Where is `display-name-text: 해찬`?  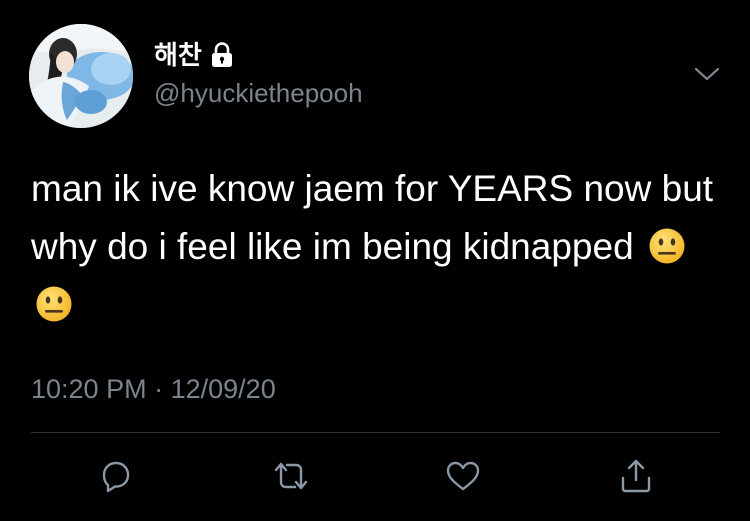
display-name-text: 해찬 is located at coordinates (178, 55).